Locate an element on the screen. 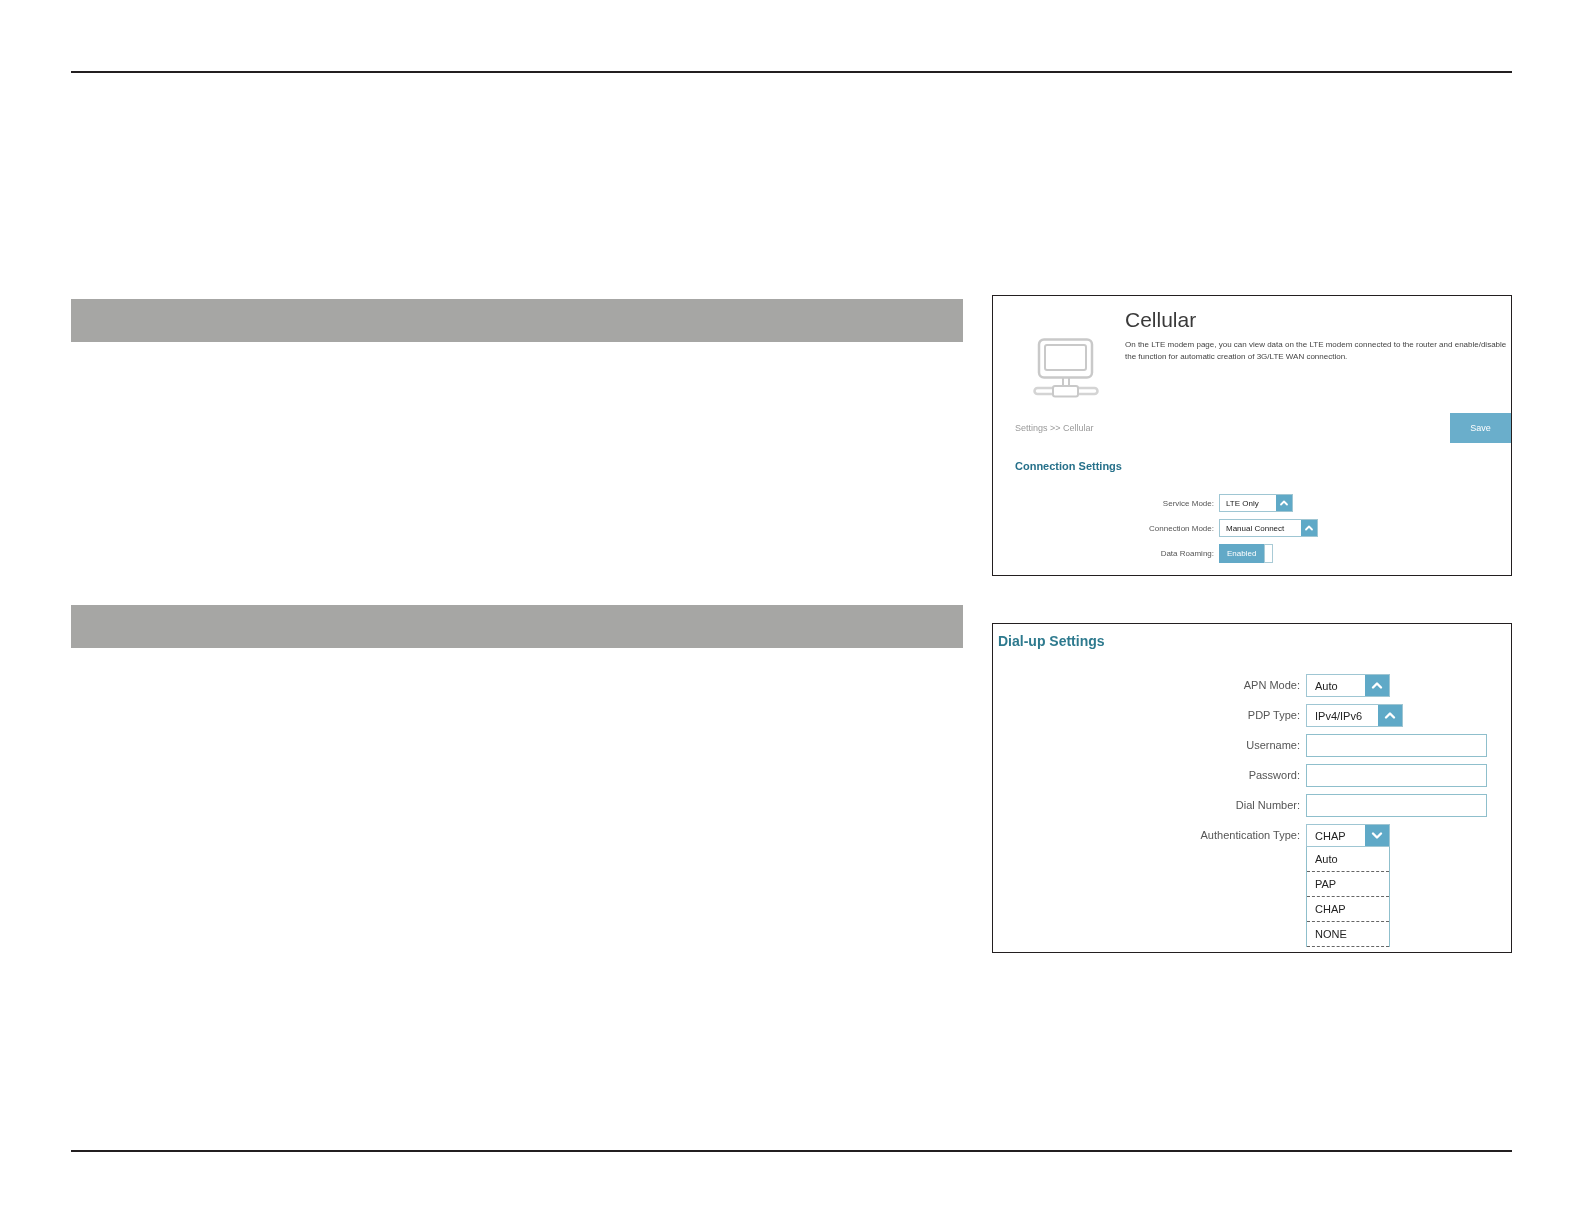  dropdown-option: Auto is located at coordinates (1348, 859).